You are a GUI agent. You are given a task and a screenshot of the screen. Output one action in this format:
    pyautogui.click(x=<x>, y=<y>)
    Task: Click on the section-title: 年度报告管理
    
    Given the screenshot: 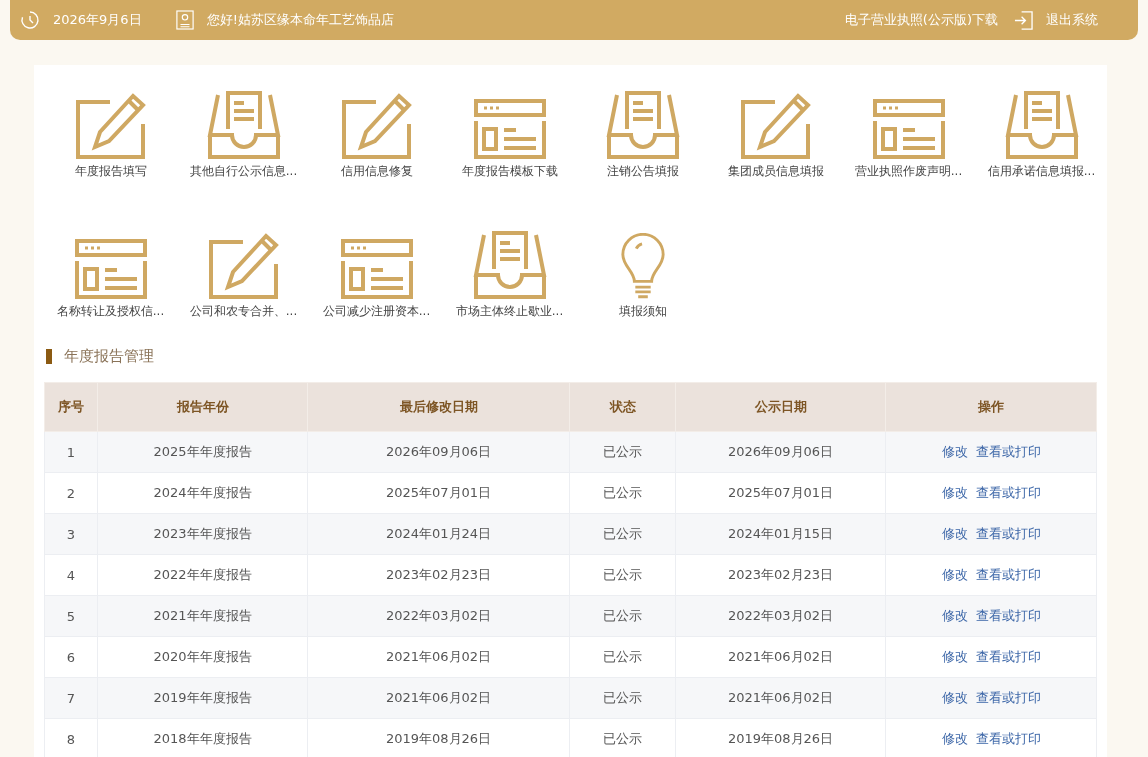 What is the action you would take?
    pyautogui.click(x=109, y=356)
    